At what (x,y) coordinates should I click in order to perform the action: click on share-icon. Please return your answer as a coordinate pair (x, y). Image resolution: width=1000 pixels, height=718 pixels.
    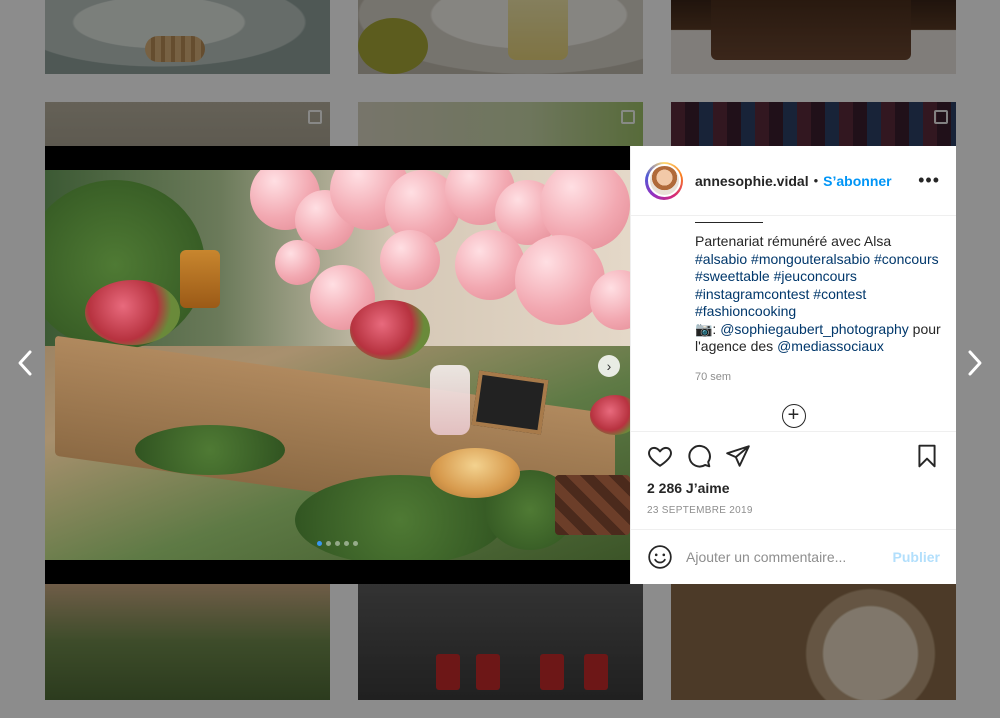
    Looking at the image, I should click on (738, 456).